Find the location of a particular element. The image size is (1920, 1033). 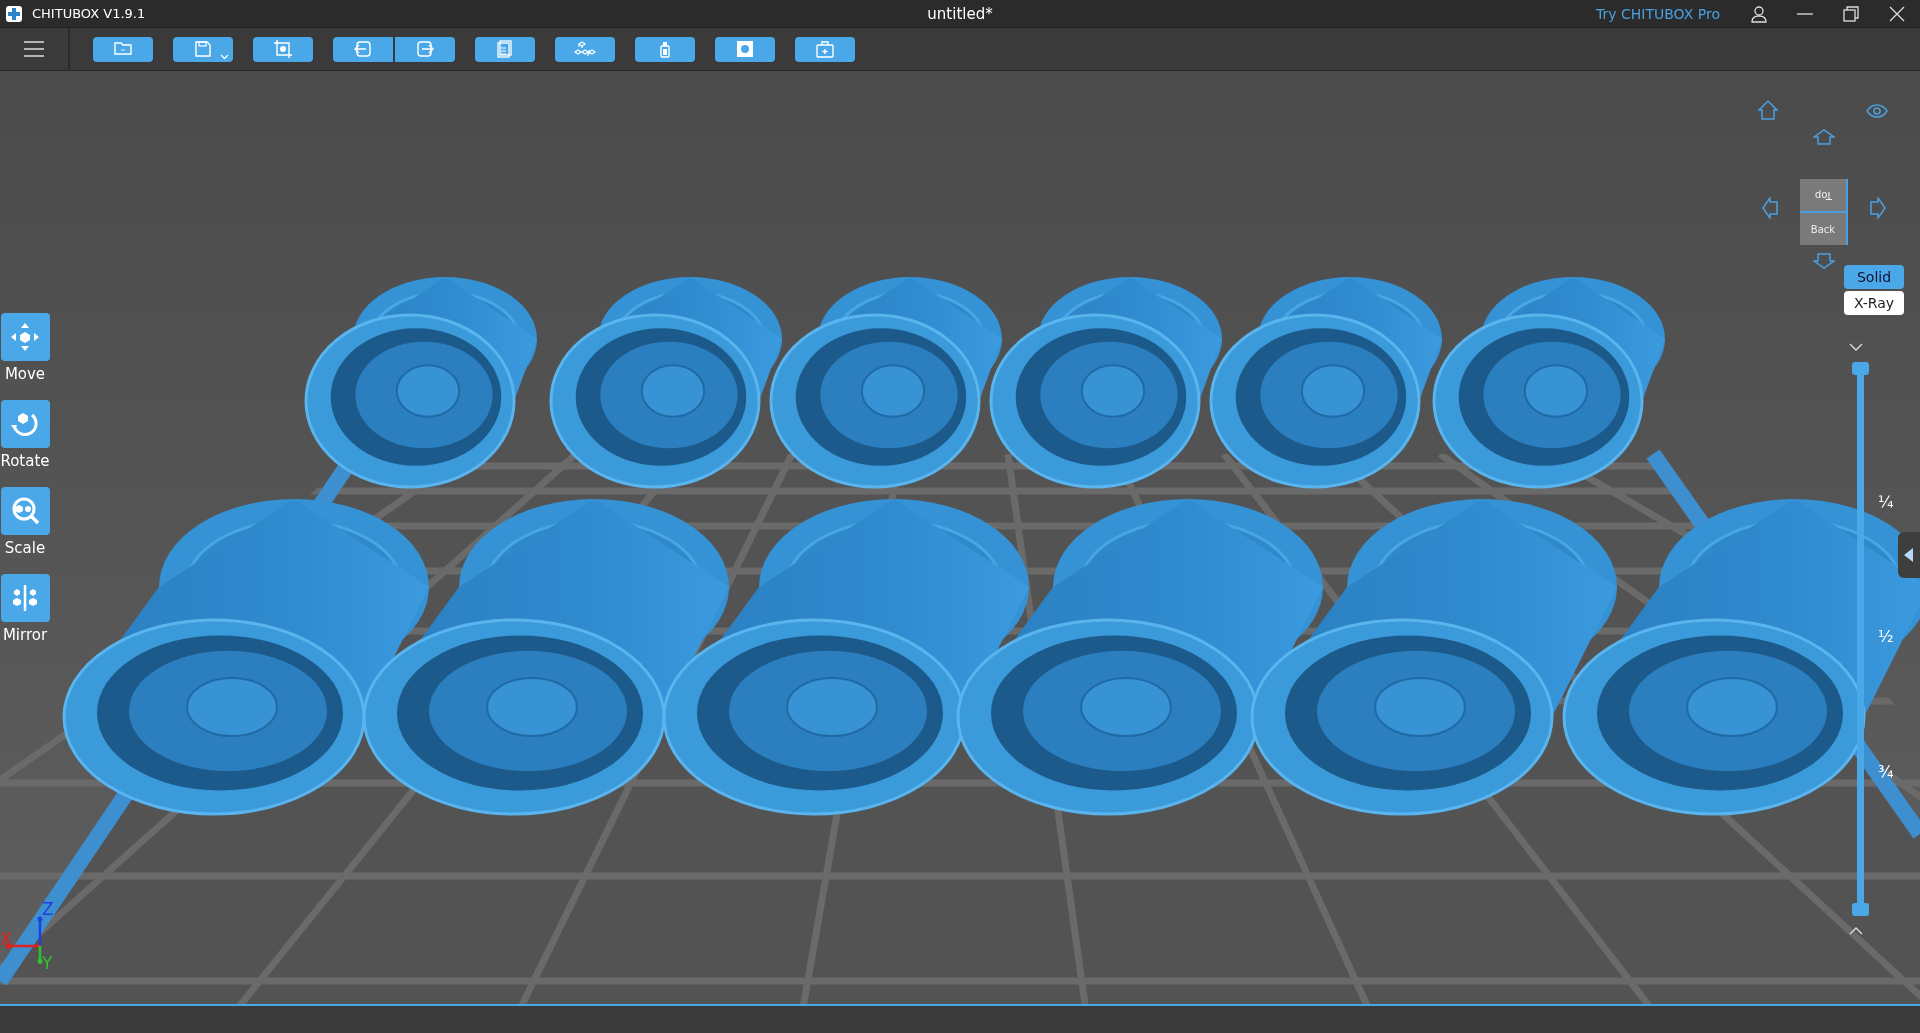

triangle-left-icon is located at coordinates (1909, 555).